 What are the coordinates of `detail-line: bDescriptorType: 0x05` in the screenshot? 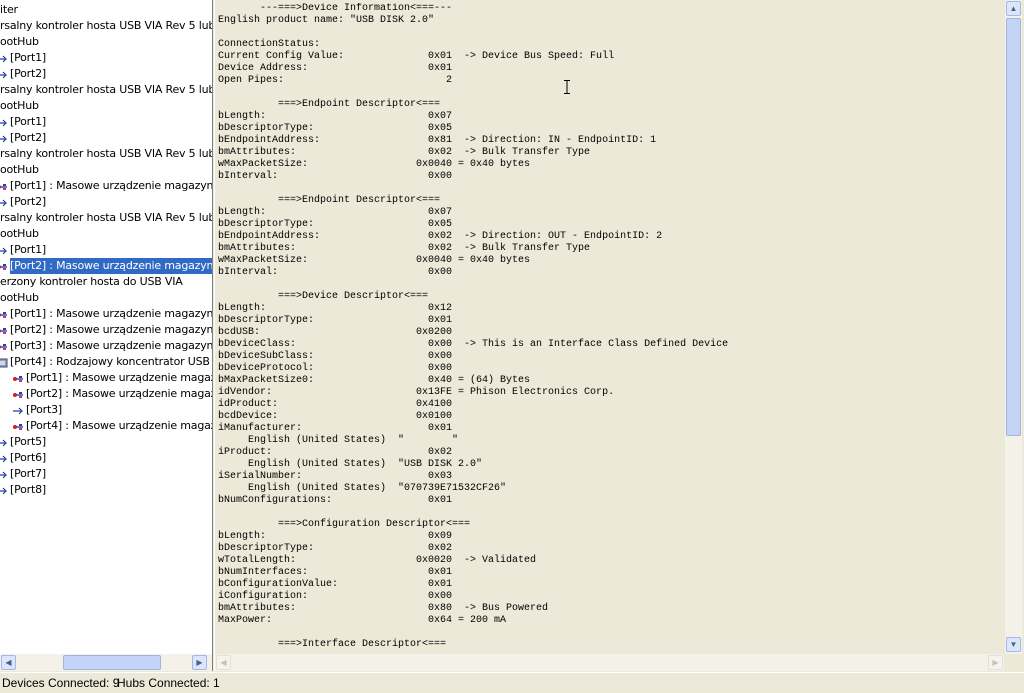 It's located at (335, 128).